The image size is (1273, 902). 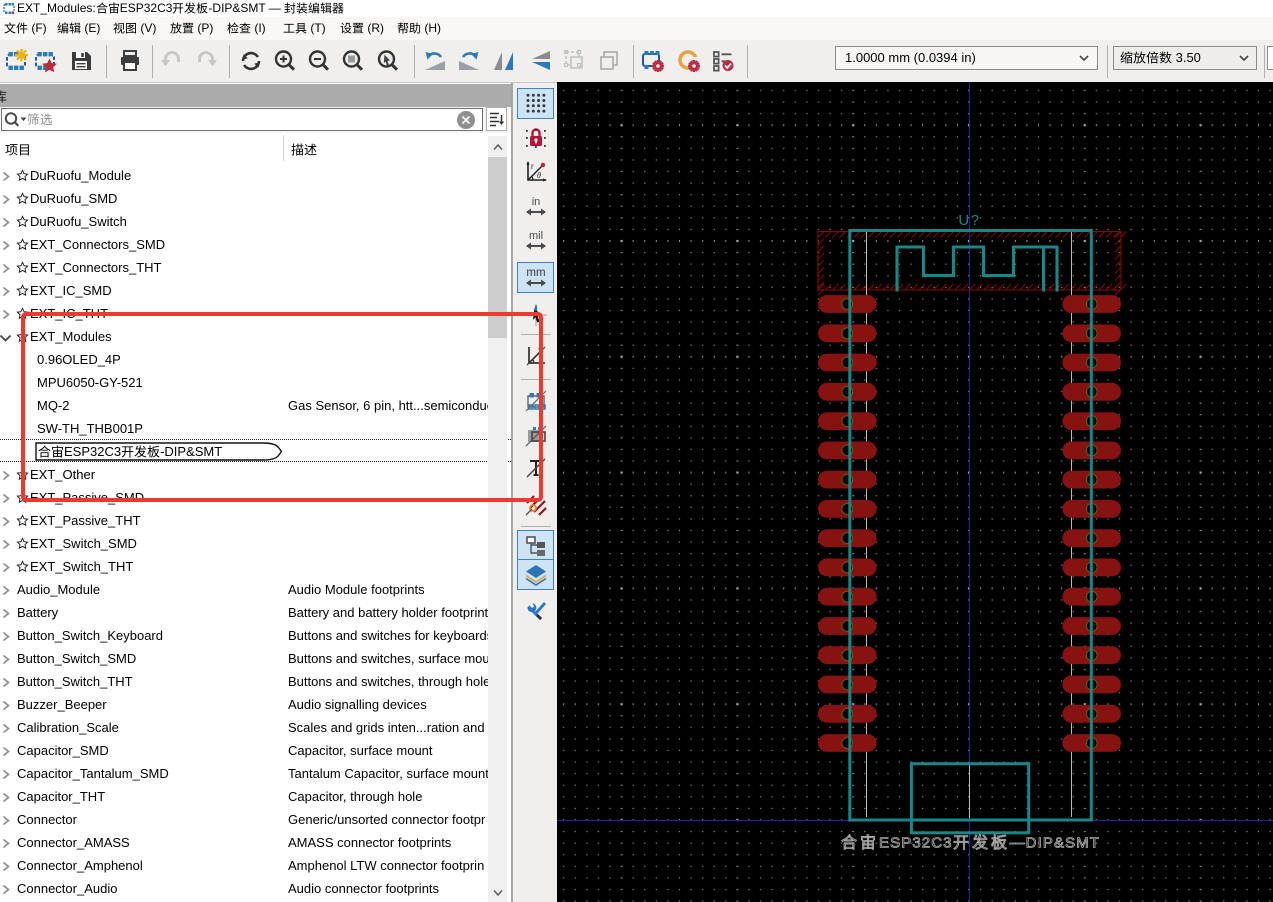 I want to click on svg-text: θ, so click(x=539, y=175).